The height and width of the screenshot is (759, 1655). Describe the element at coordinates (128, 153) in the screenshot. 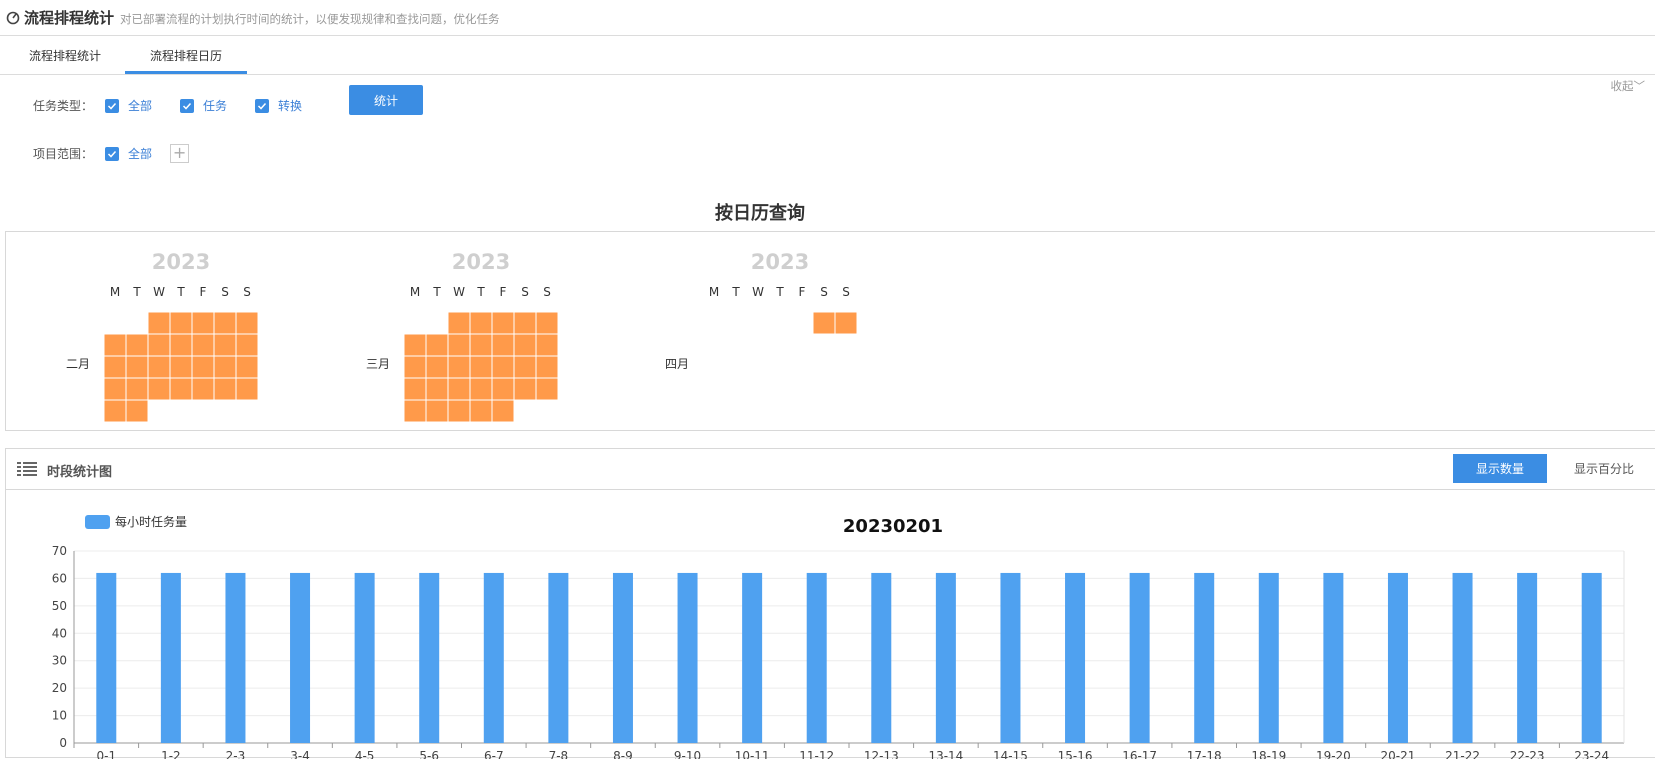

I see `checkbox-all-projects: 全部` at that location.